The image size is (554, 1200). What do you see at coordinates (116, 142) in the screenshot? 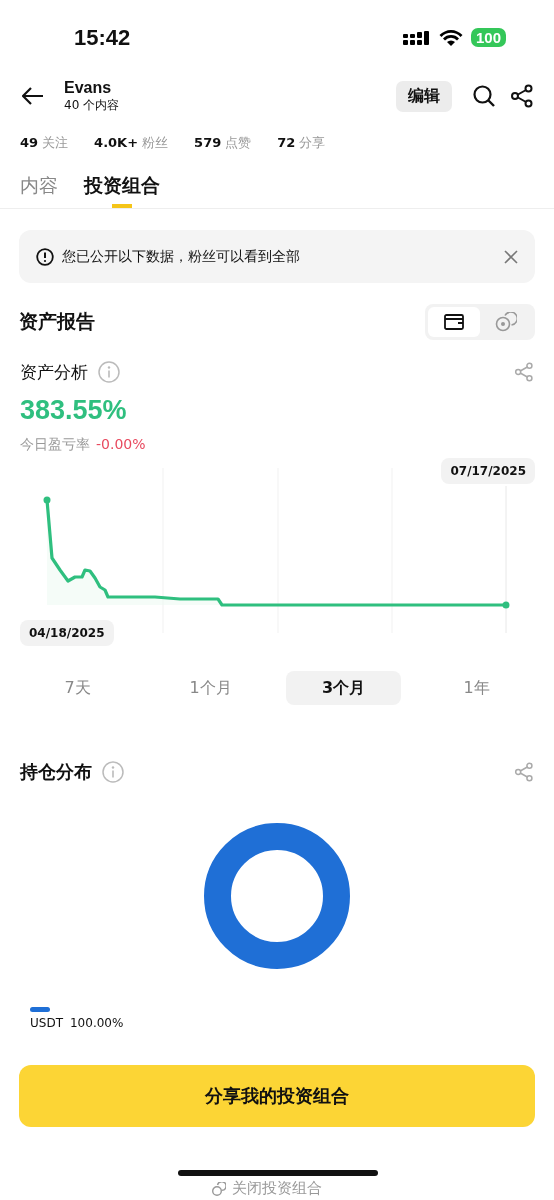
I see `stat-value: 4.0K+` at bounding box center [116, 142].